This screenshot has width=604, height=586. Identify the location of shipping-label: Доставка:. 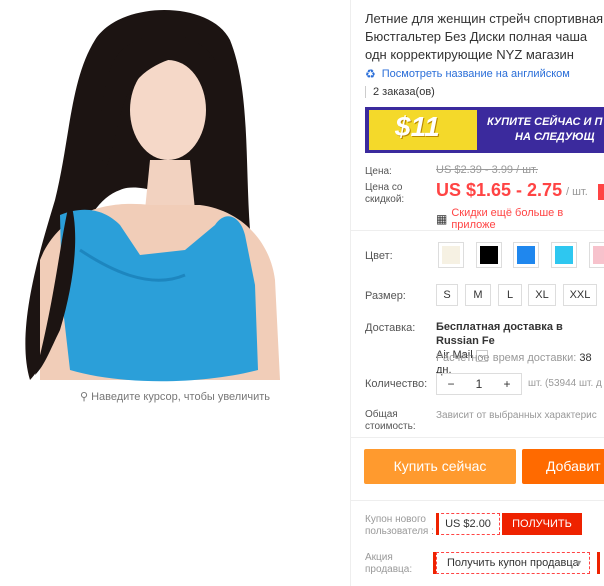
(390, 328).